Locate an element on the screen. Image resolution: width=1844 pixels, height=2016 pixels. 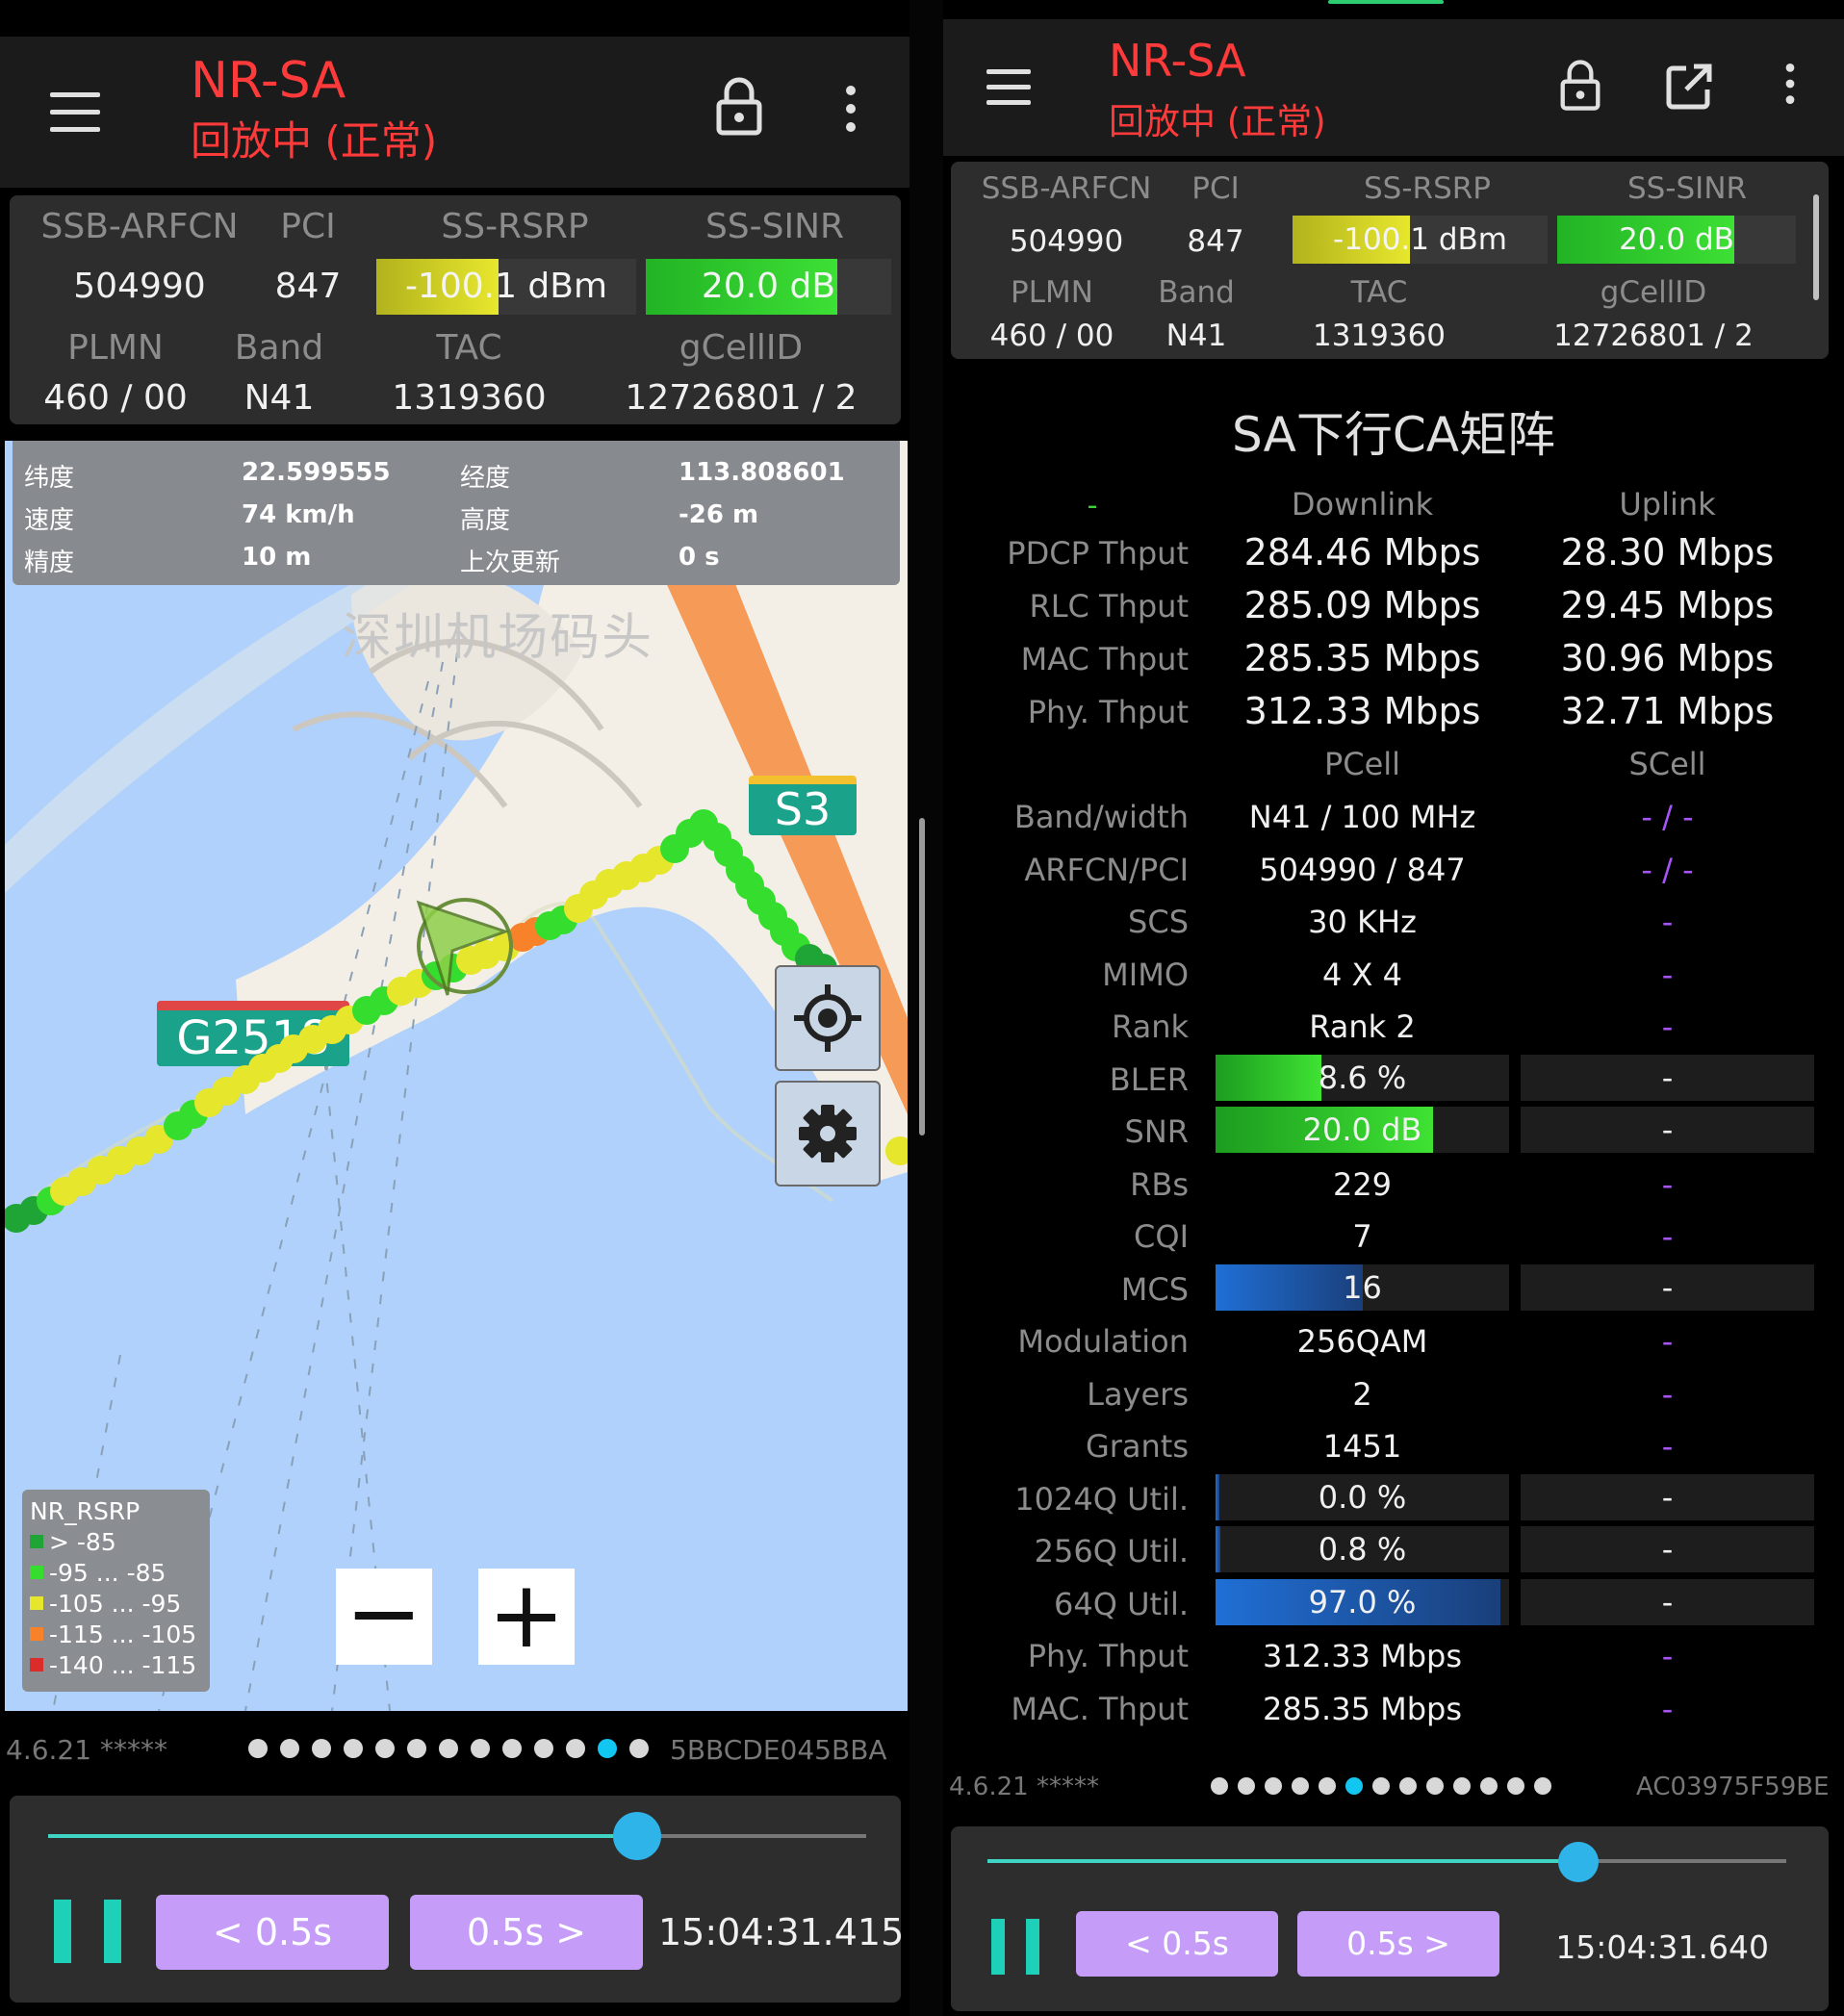
plmn-value: 460 / 00 is located at coordinates (115, 398).